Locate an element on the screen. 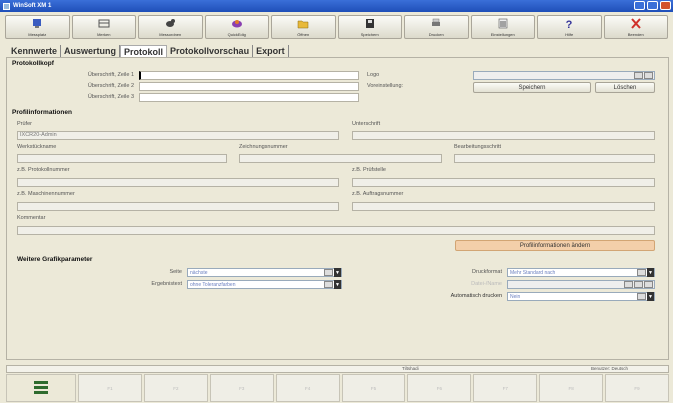 This screenshot has width=673, height=403. fkey-f9: F9 is located at coordinates (637, 388).